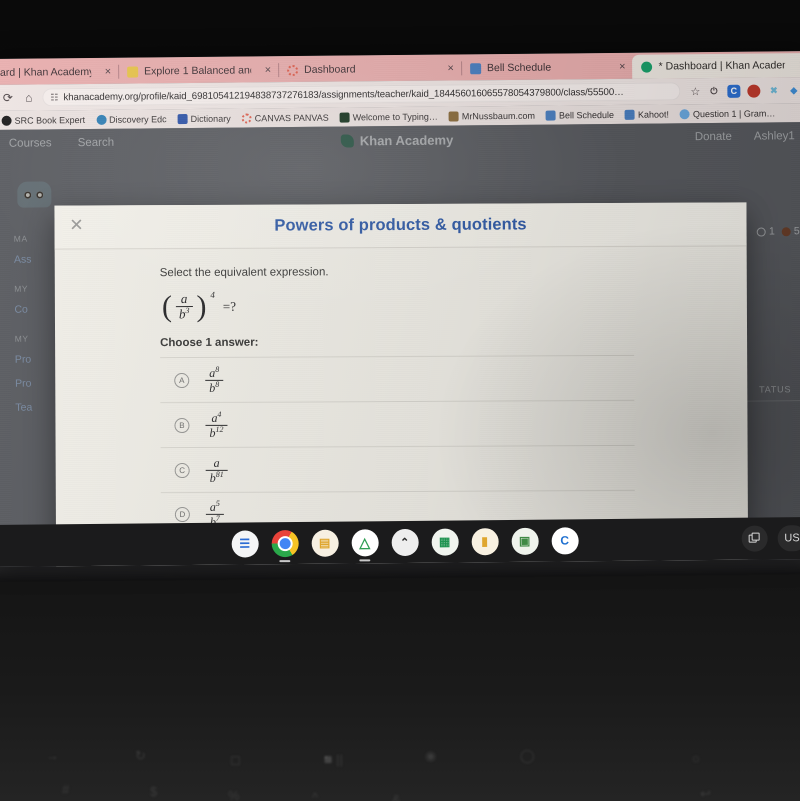 This screenshot has width=800, height=801. Describe the element at coordinates (397, 379) in the screenshot. I see `answer-choice-a: A a8 b8` at that location.